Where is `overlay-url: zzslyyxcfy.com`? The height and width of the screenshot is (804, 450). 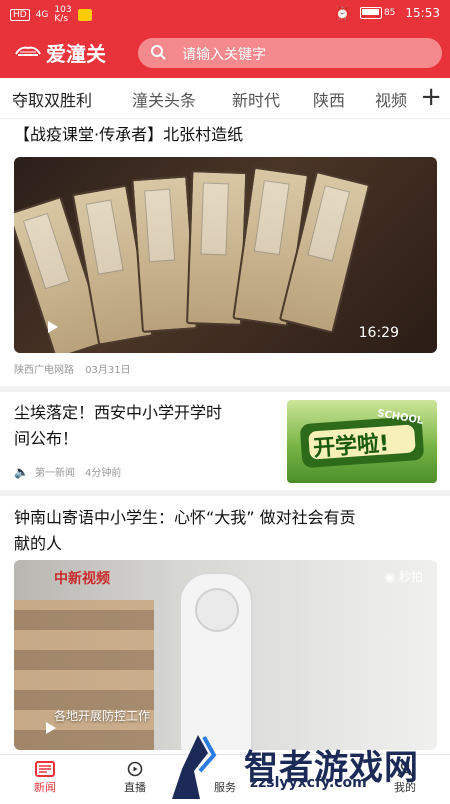 overlay-url: zzslyyxcfy.com is located at coordinates (308, 783).